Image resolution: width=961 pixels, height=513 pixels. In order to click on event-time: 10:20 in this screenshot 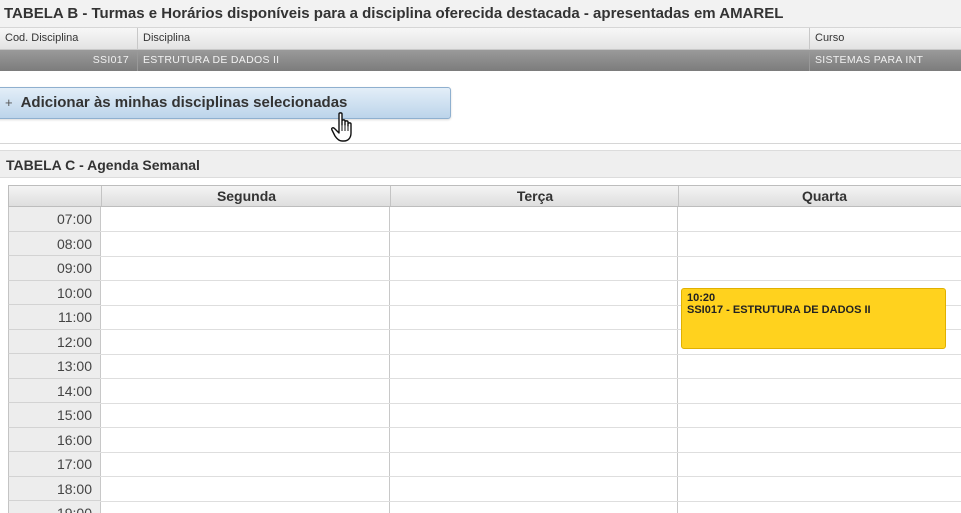, I will do `click(701, 298)`.